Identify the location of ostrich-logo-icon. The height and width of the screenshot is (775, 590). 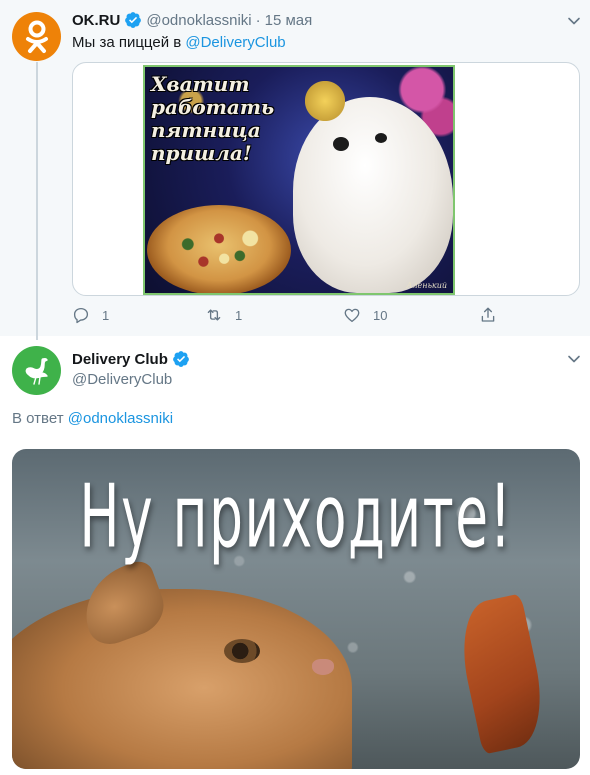
(36, 371).